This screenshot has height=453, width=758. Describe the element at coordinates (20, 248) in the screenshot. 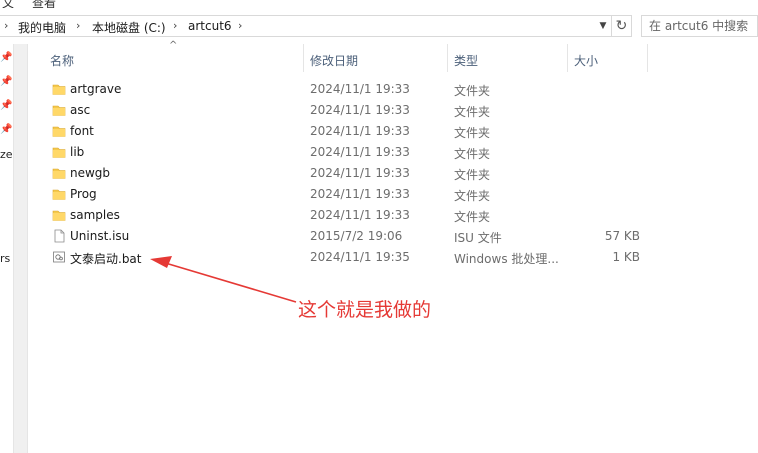

I see `navigation-scrollbar` at that location.